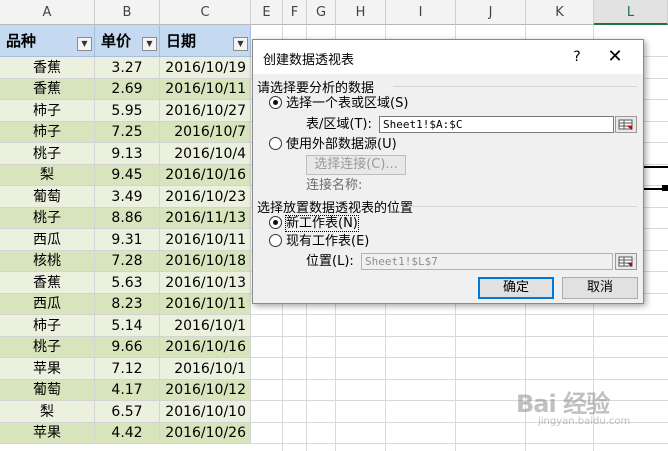 This screenshot has height=451, width=668. Describe the element at coordinates (341, 144) in the screenshot. I see `radio-label: 使用外部数据源(U)` at that location.